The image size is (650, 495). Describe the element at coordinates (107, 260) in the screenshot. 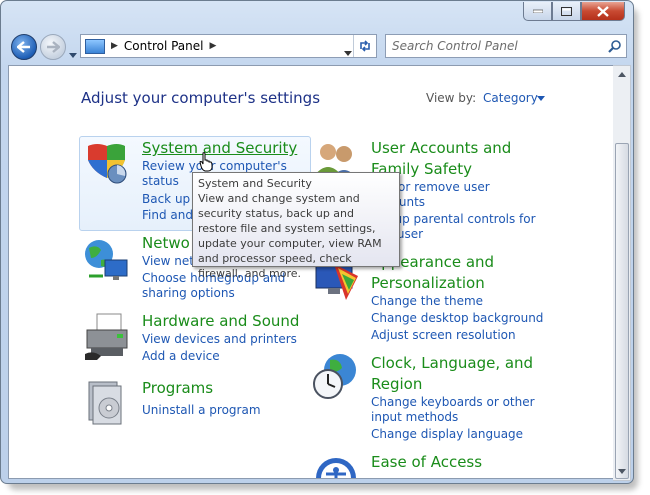

I see `network-globe-icon` at that location.